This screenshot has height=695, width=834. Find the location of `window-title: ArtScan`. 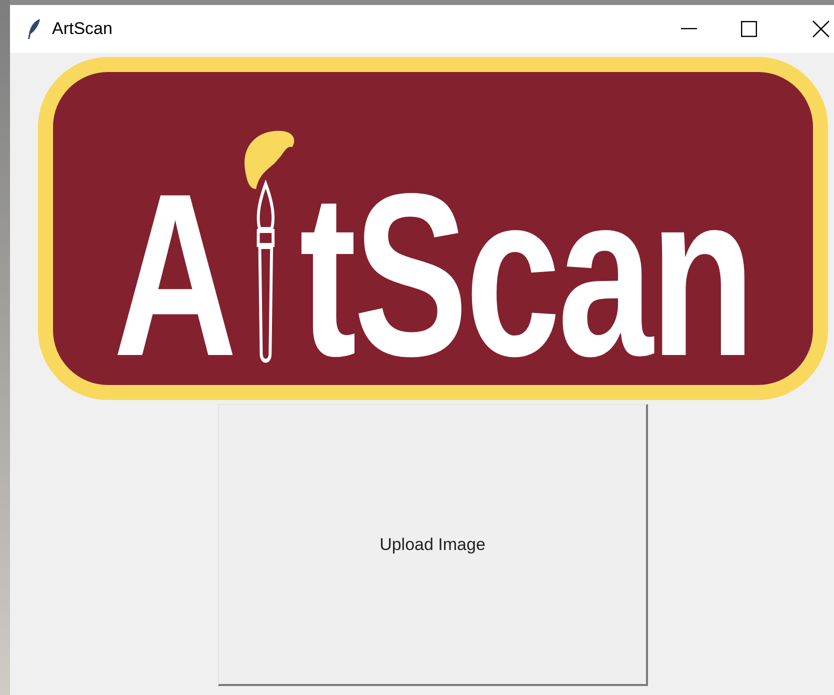

window-title: ArtScan is located at coordinates (82, 29).